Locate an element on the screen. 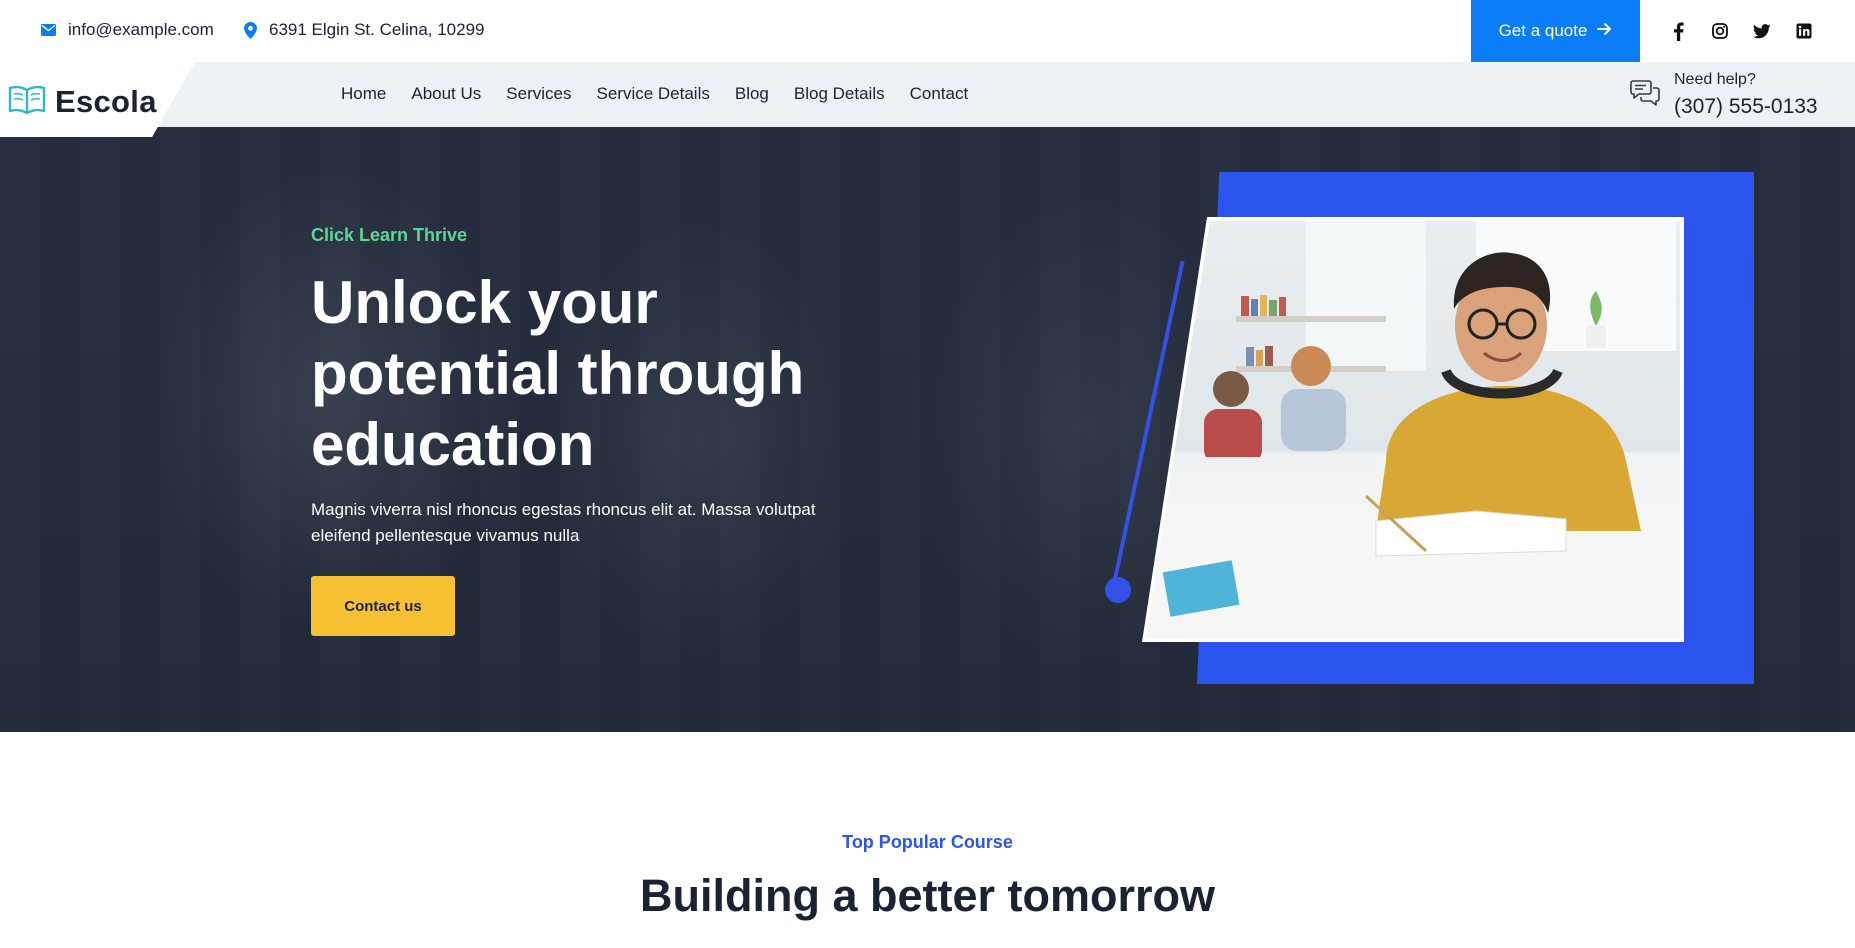 This screenshot has width=1855, height=948. contact-email: info@example.com is located at coordinates (127, 30).